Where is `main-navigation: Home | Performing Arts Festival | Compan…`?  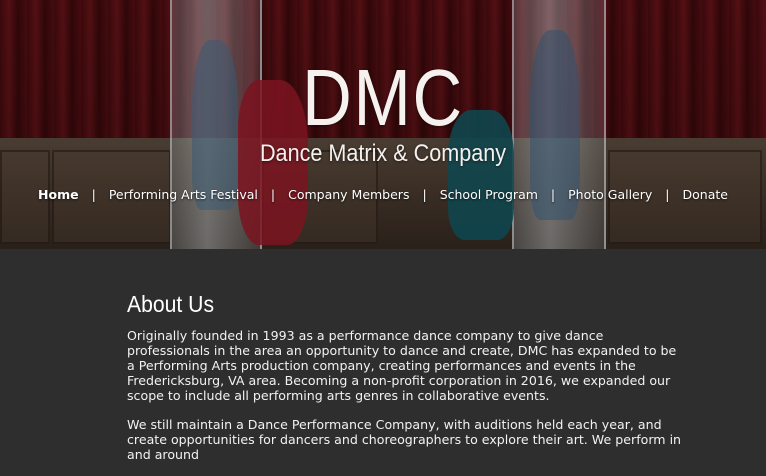 main-navigation: Home | Performing Arts Festival | Compan… is located at coordinates (383, 194).